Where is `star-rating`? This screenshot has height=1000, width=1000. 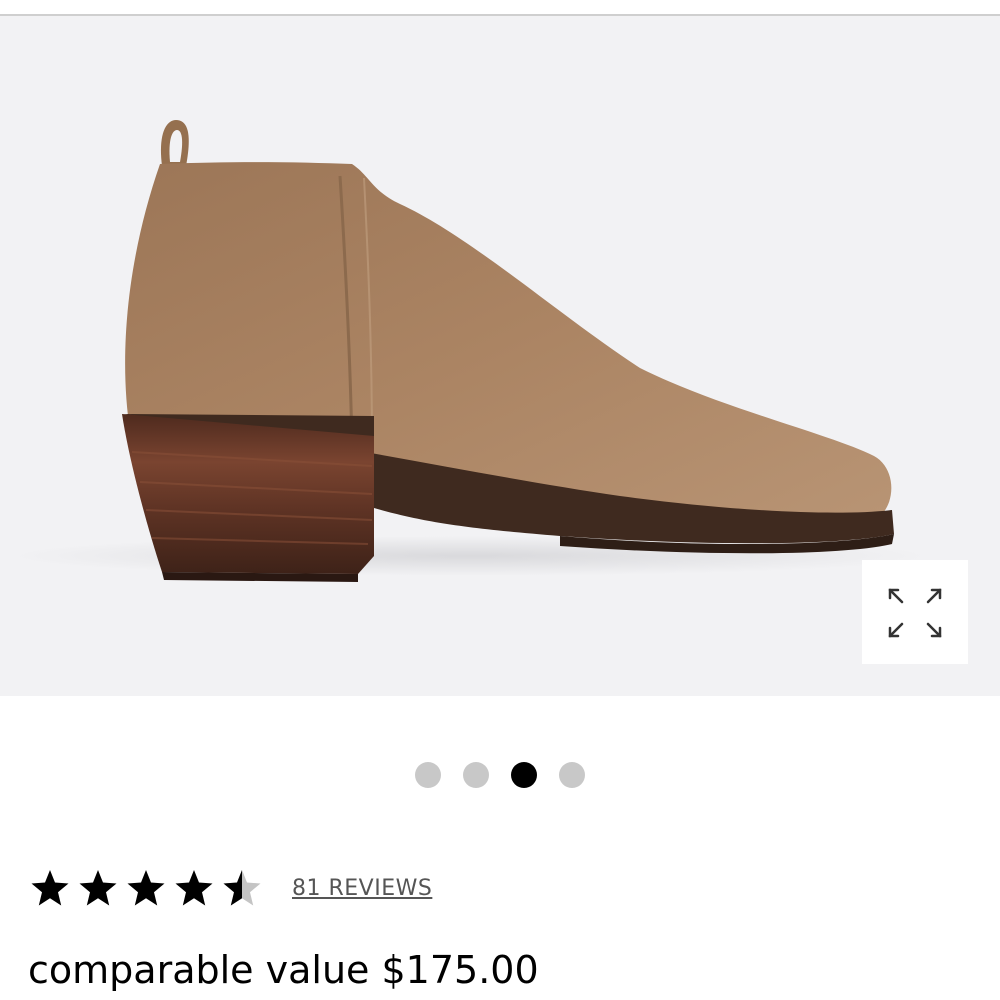 star-rating is located at coordinates (150, 888).